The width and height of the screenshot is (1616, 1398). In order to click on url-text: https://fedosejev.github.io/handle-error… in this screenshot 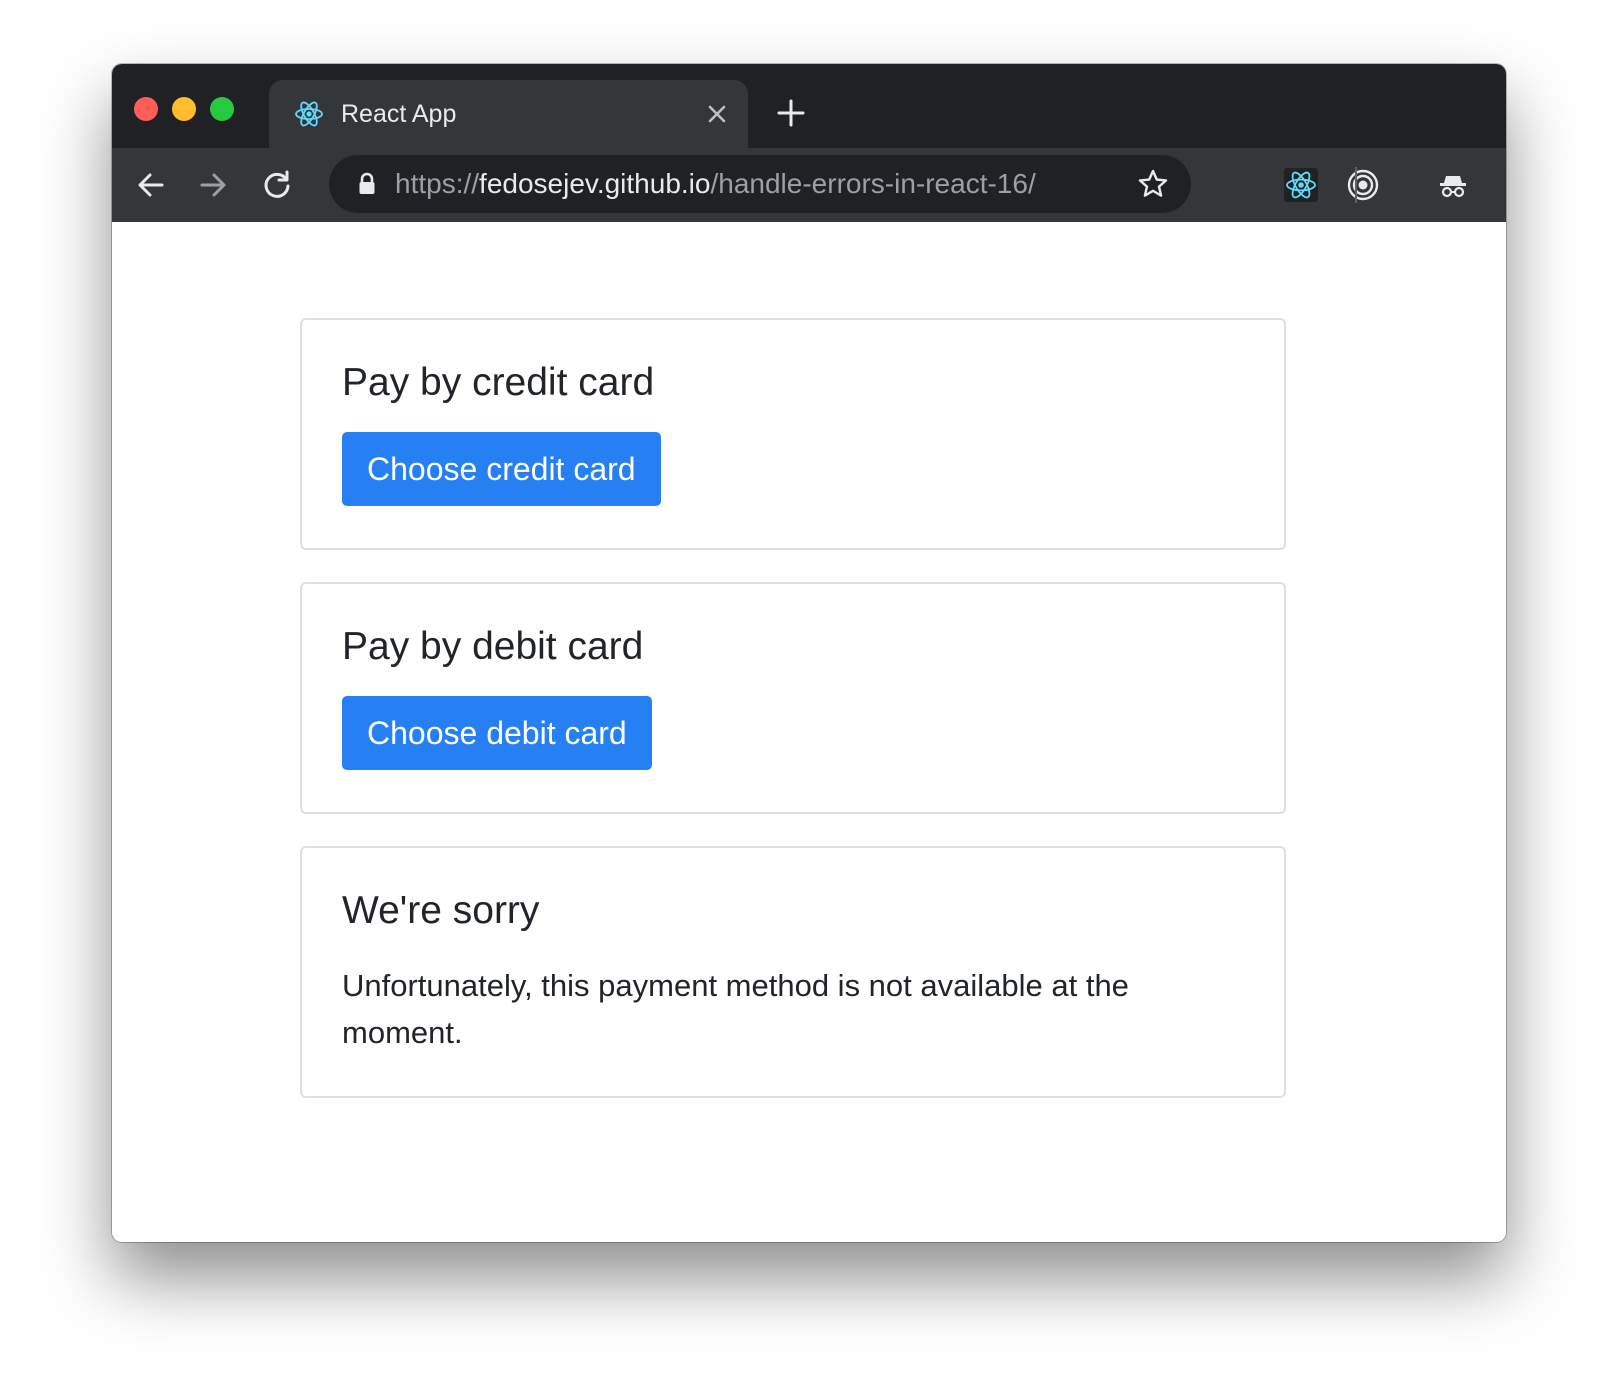, I will do `click(715, 184)`.